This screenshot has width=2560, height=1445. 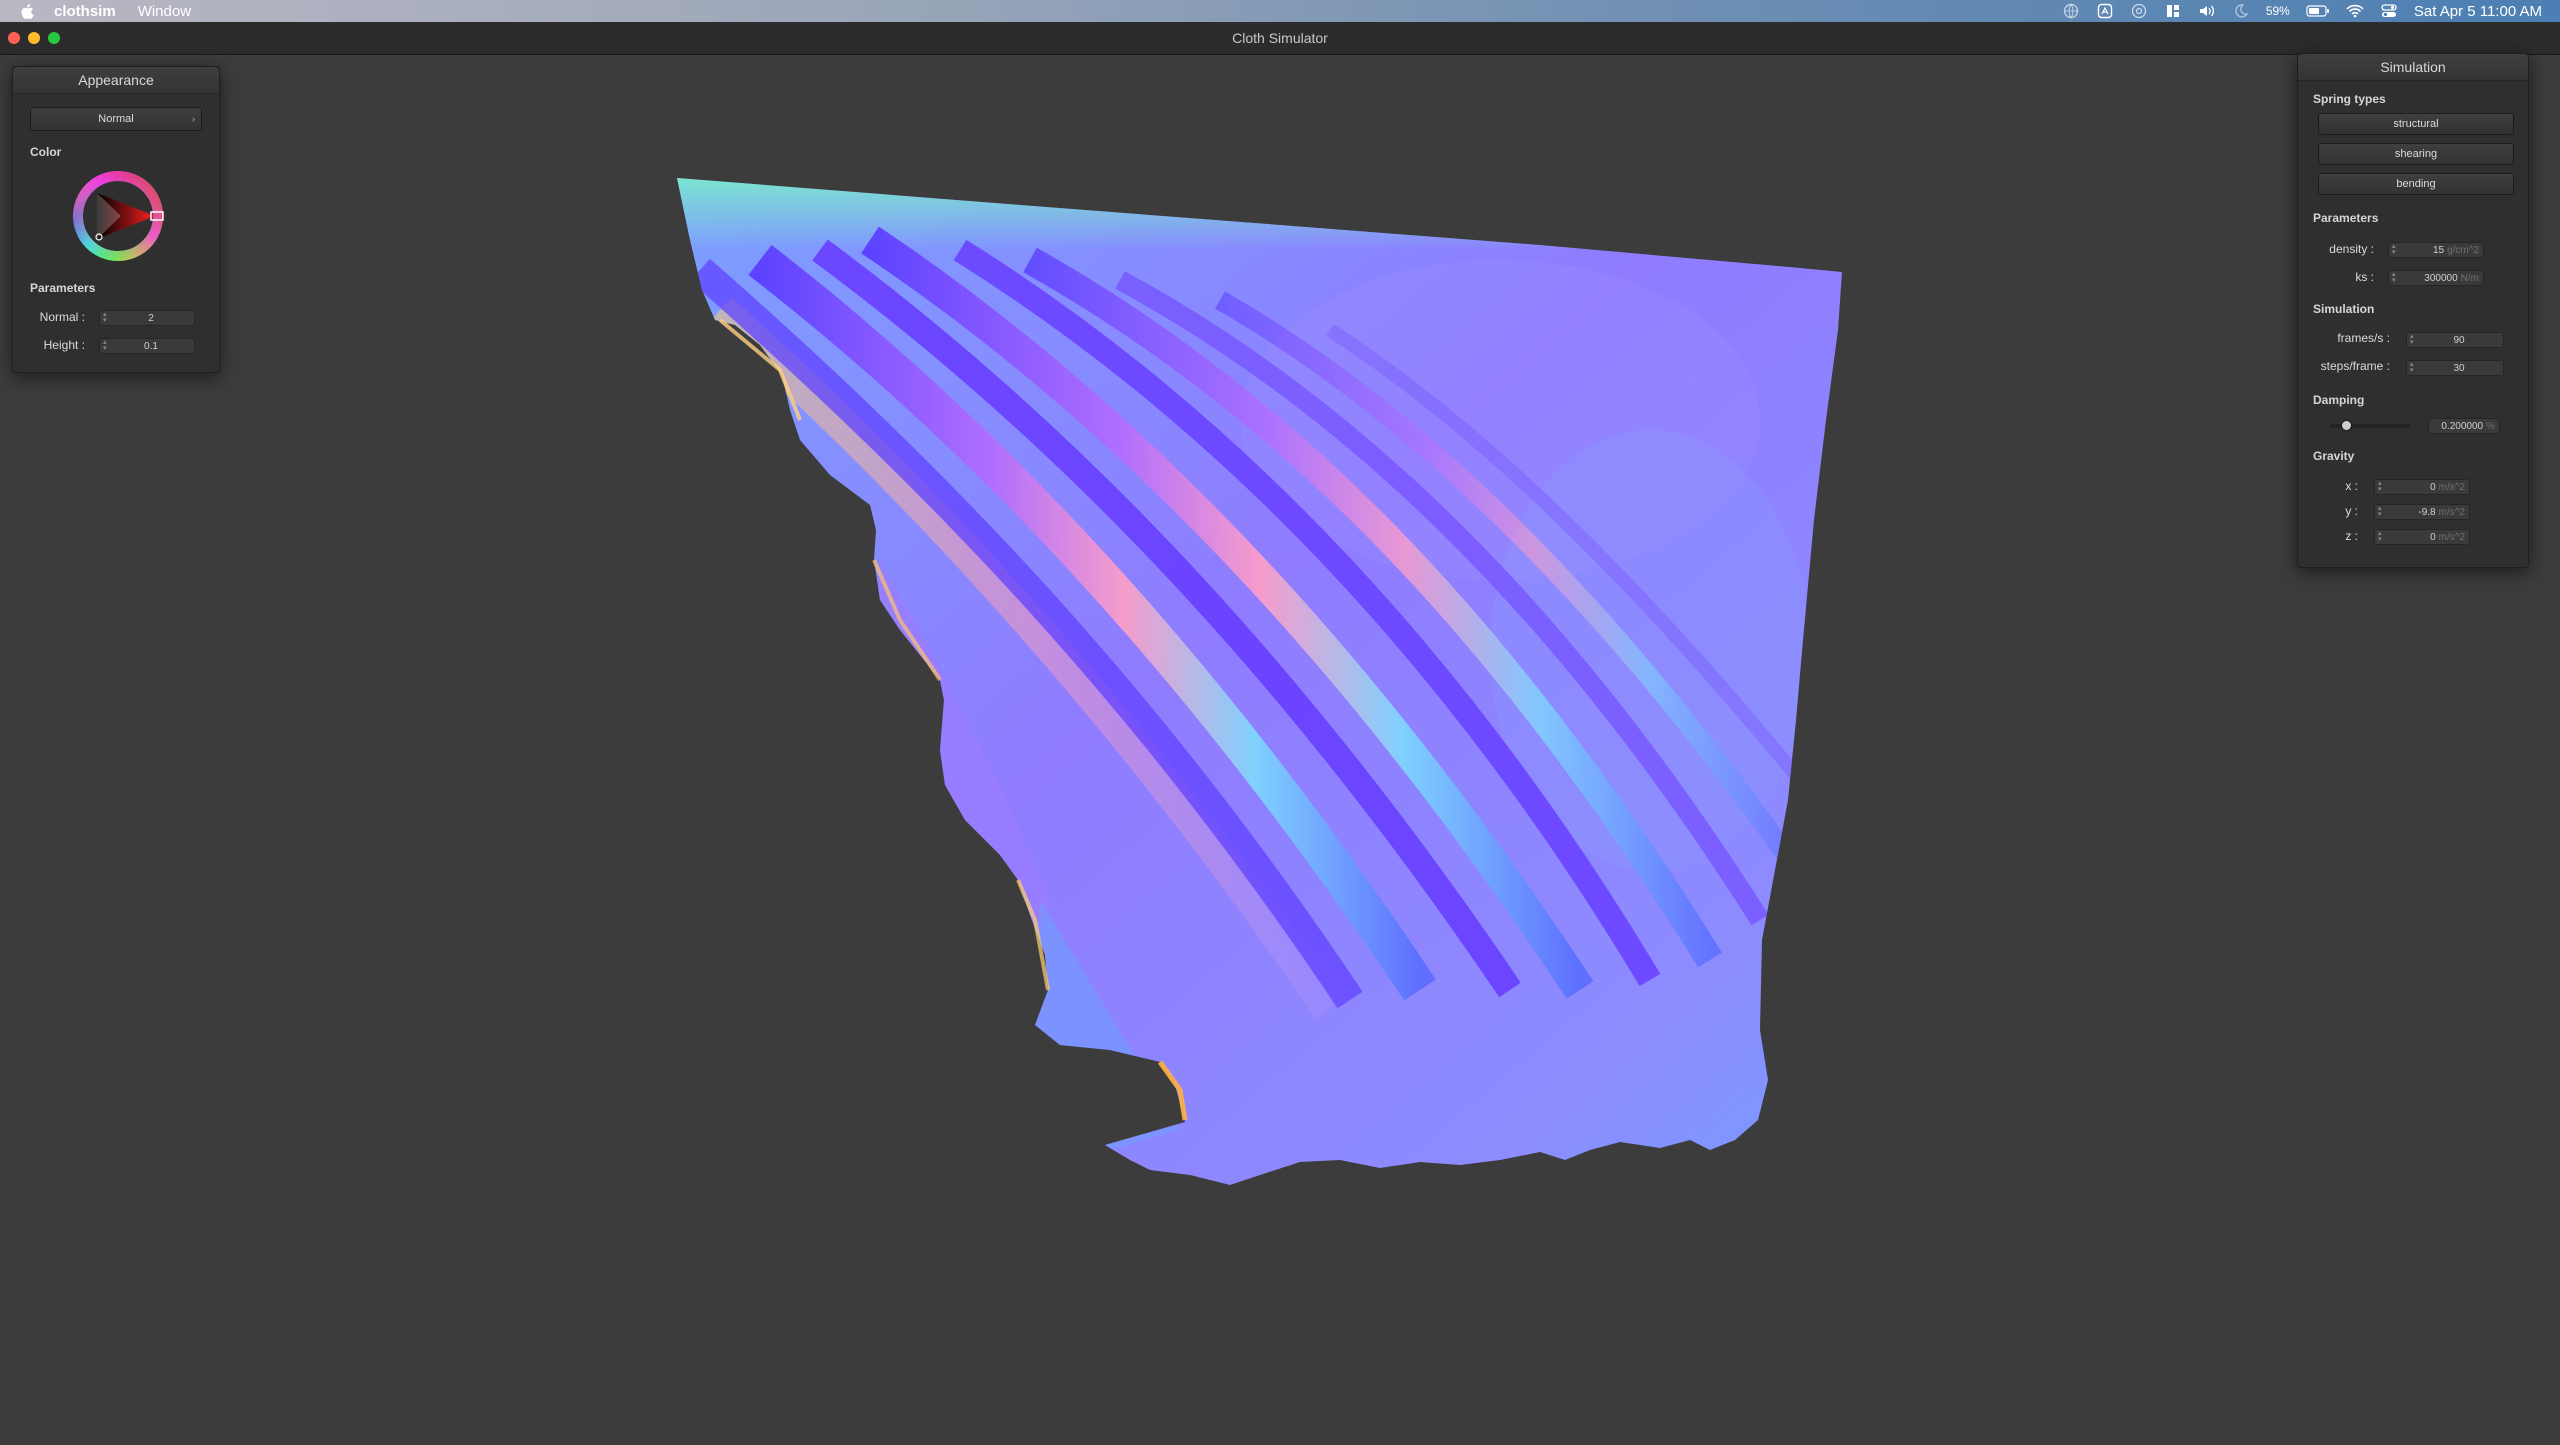 I want to click on volume-icon, so click(x=2207, y=11).